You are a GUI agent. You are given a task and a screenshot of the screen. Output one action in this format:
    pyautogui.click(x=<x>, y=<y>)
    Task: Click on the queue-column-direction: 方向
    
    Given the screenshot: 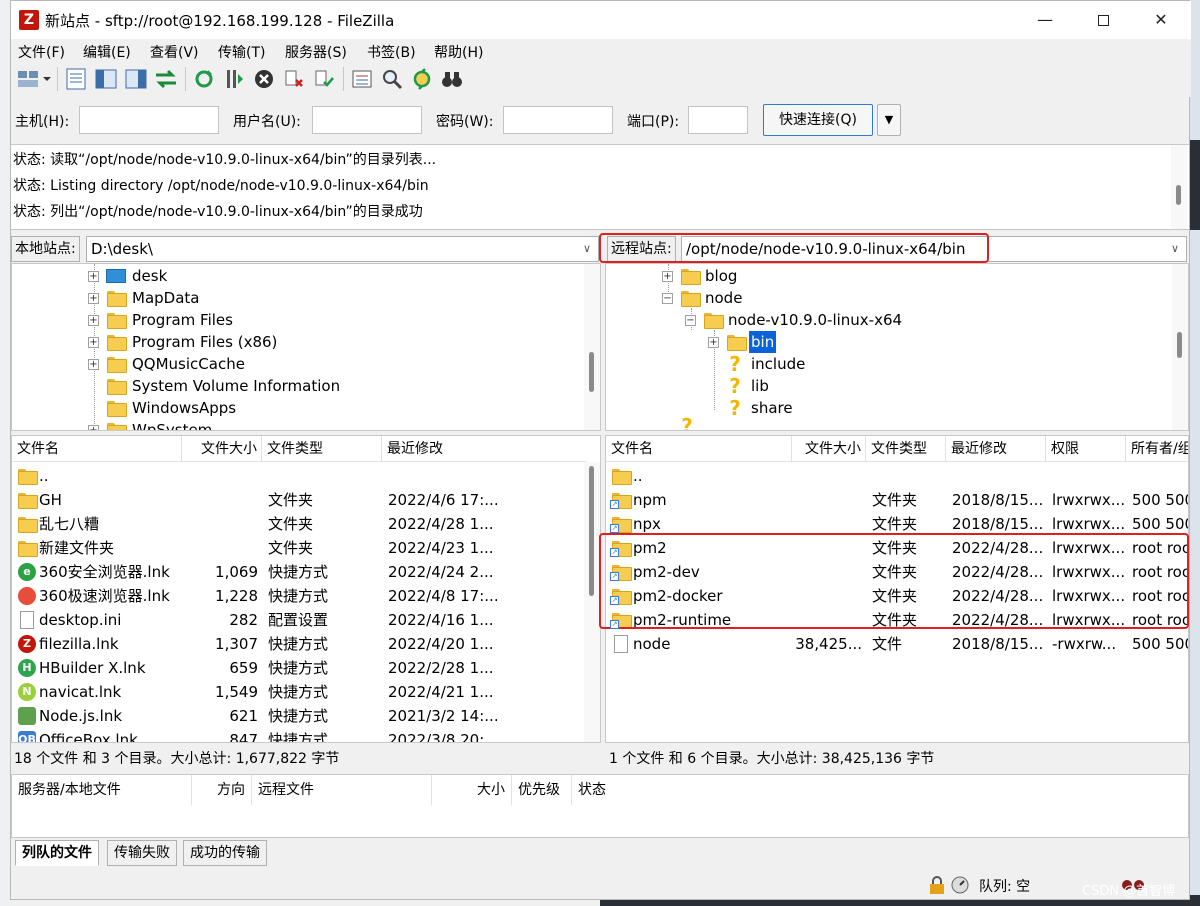 What is the action you would take?
    pyautogui.click(x=222, y=790)
    